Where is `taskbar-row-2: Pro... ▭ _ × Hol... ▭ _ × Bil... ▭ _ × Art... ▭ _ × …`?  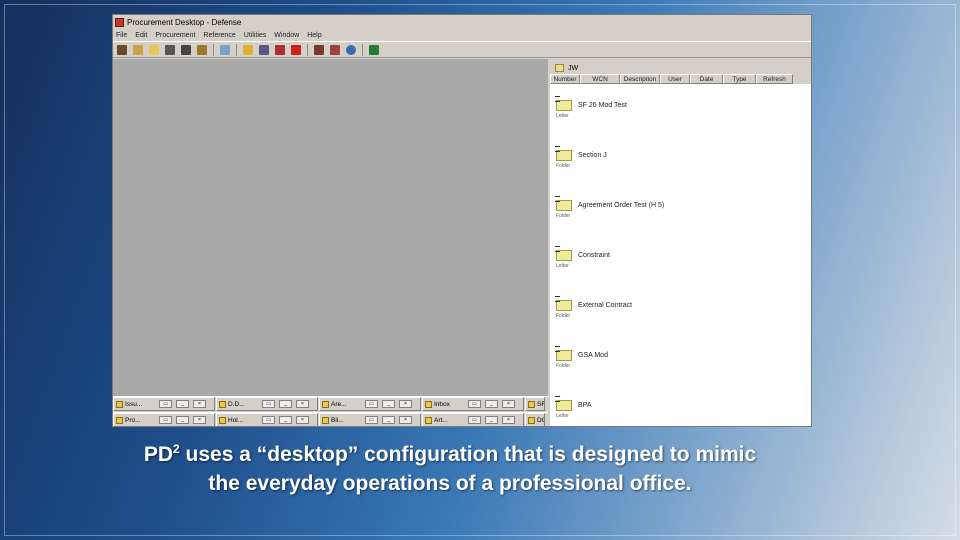
taskbar-row-2: Pro... ▭ _ × Hol... ▭ _ × Bil... ▭ _ × Art... ▭ _ × … is located at coordinates (330, 419).